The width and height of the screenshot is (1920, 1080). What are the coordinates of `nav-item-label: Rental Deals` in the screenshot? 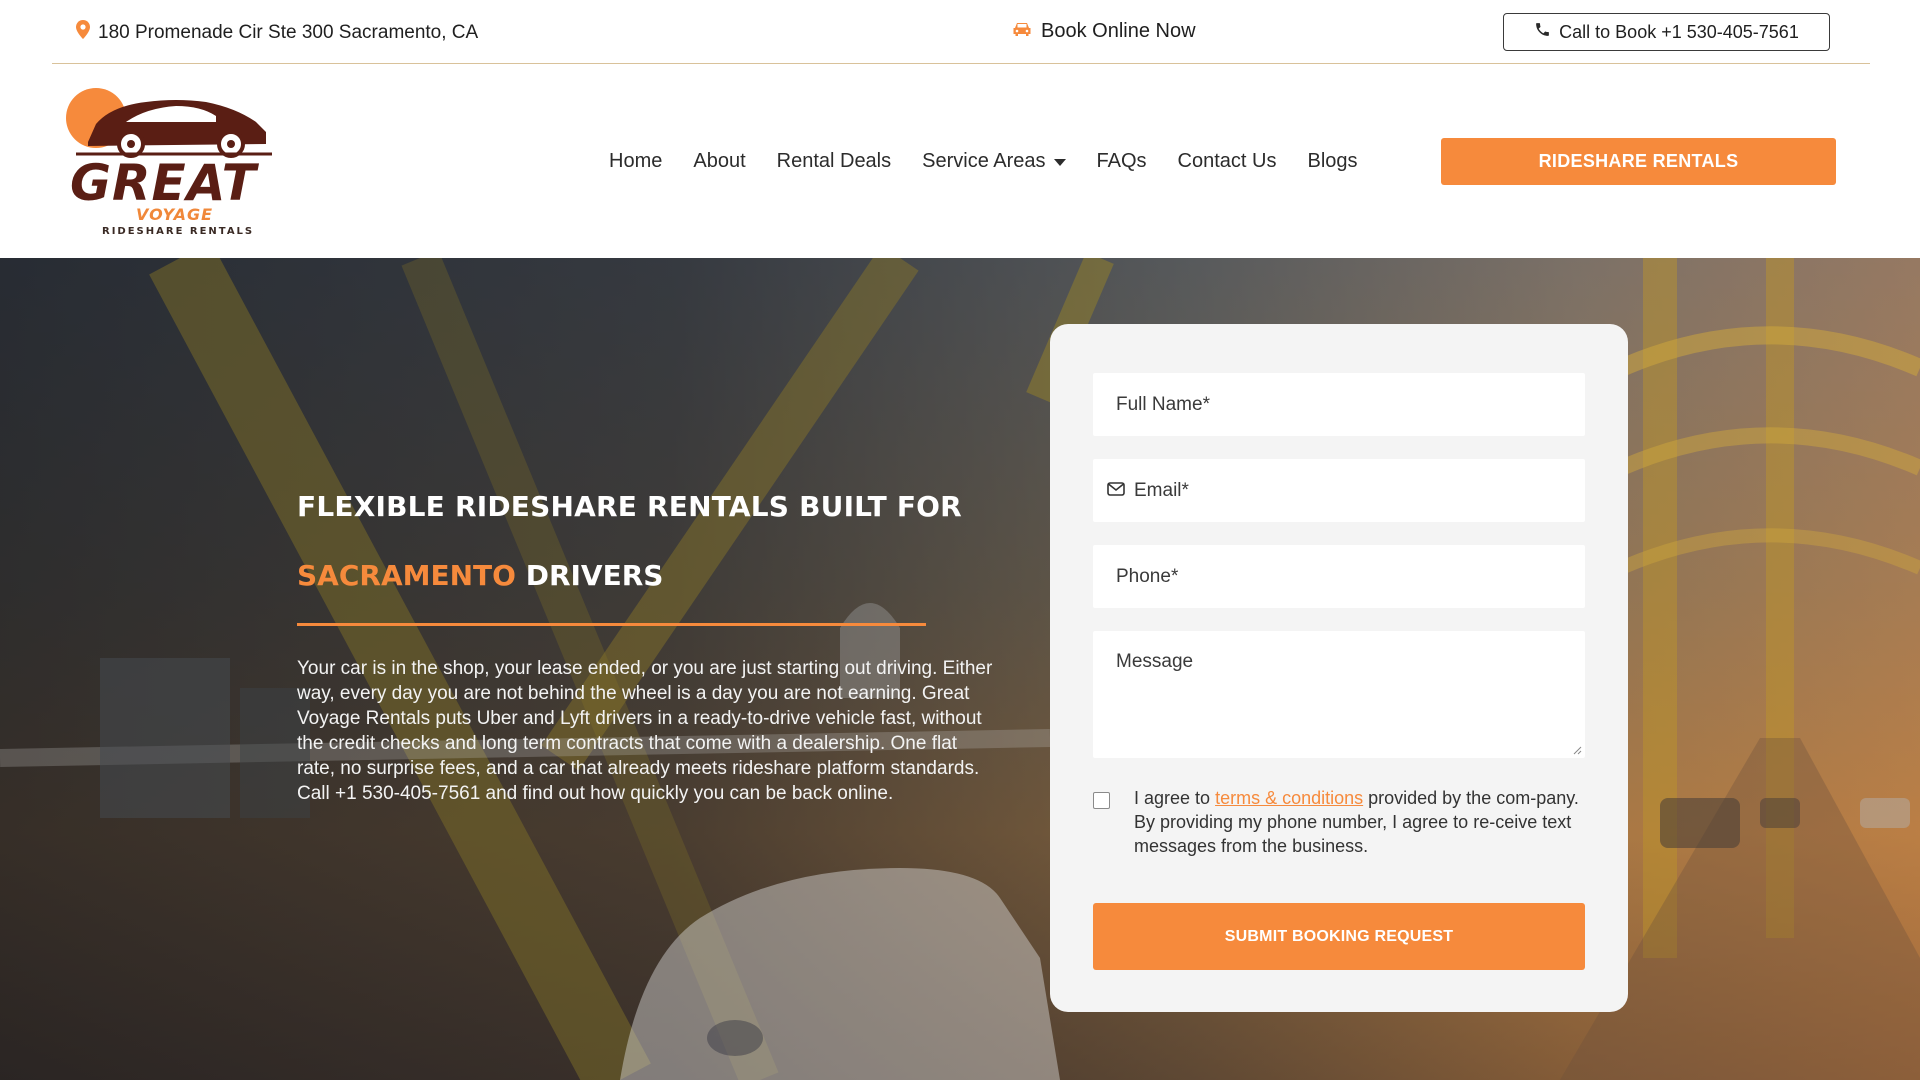 It's located at (834, 161).